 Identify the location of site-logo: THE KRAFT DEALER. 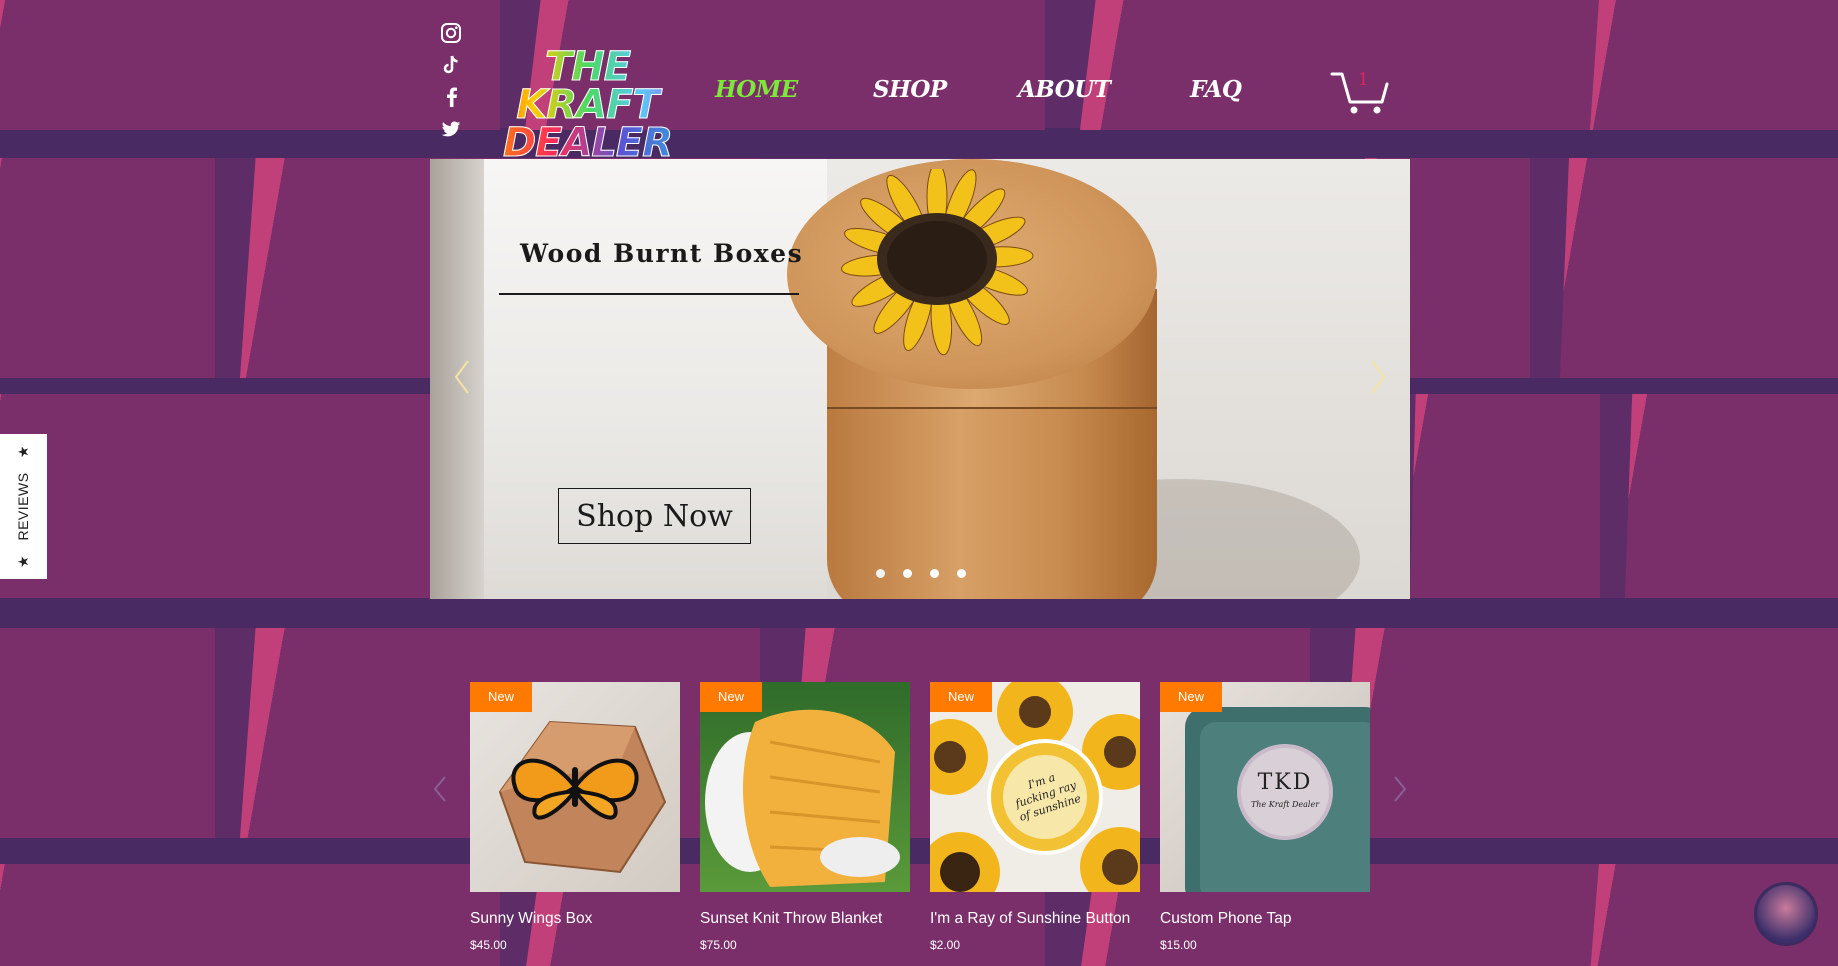
(587, 105).